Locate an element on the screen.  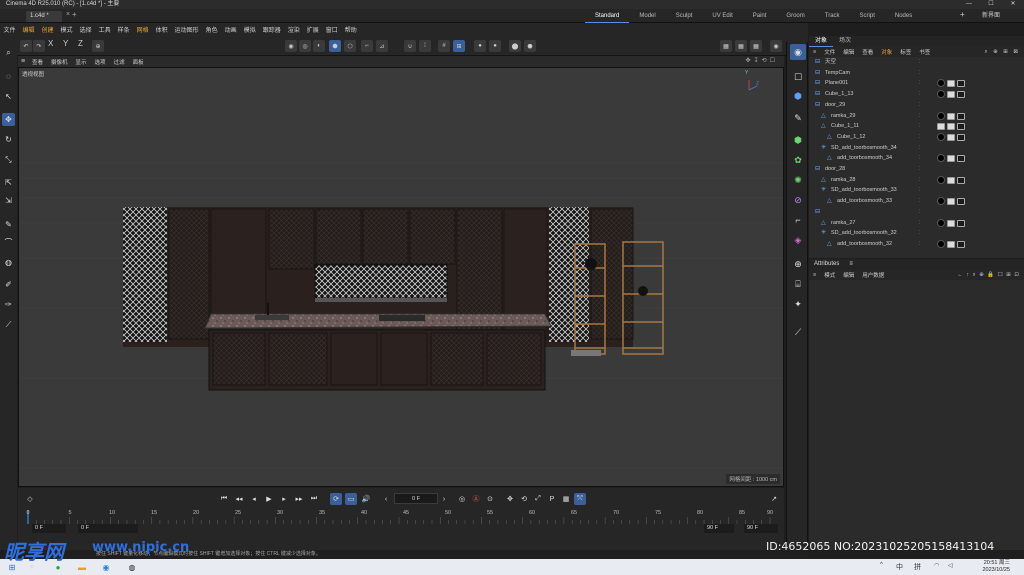
preview-start-field: 0 F is located at coordinates (108, 528).